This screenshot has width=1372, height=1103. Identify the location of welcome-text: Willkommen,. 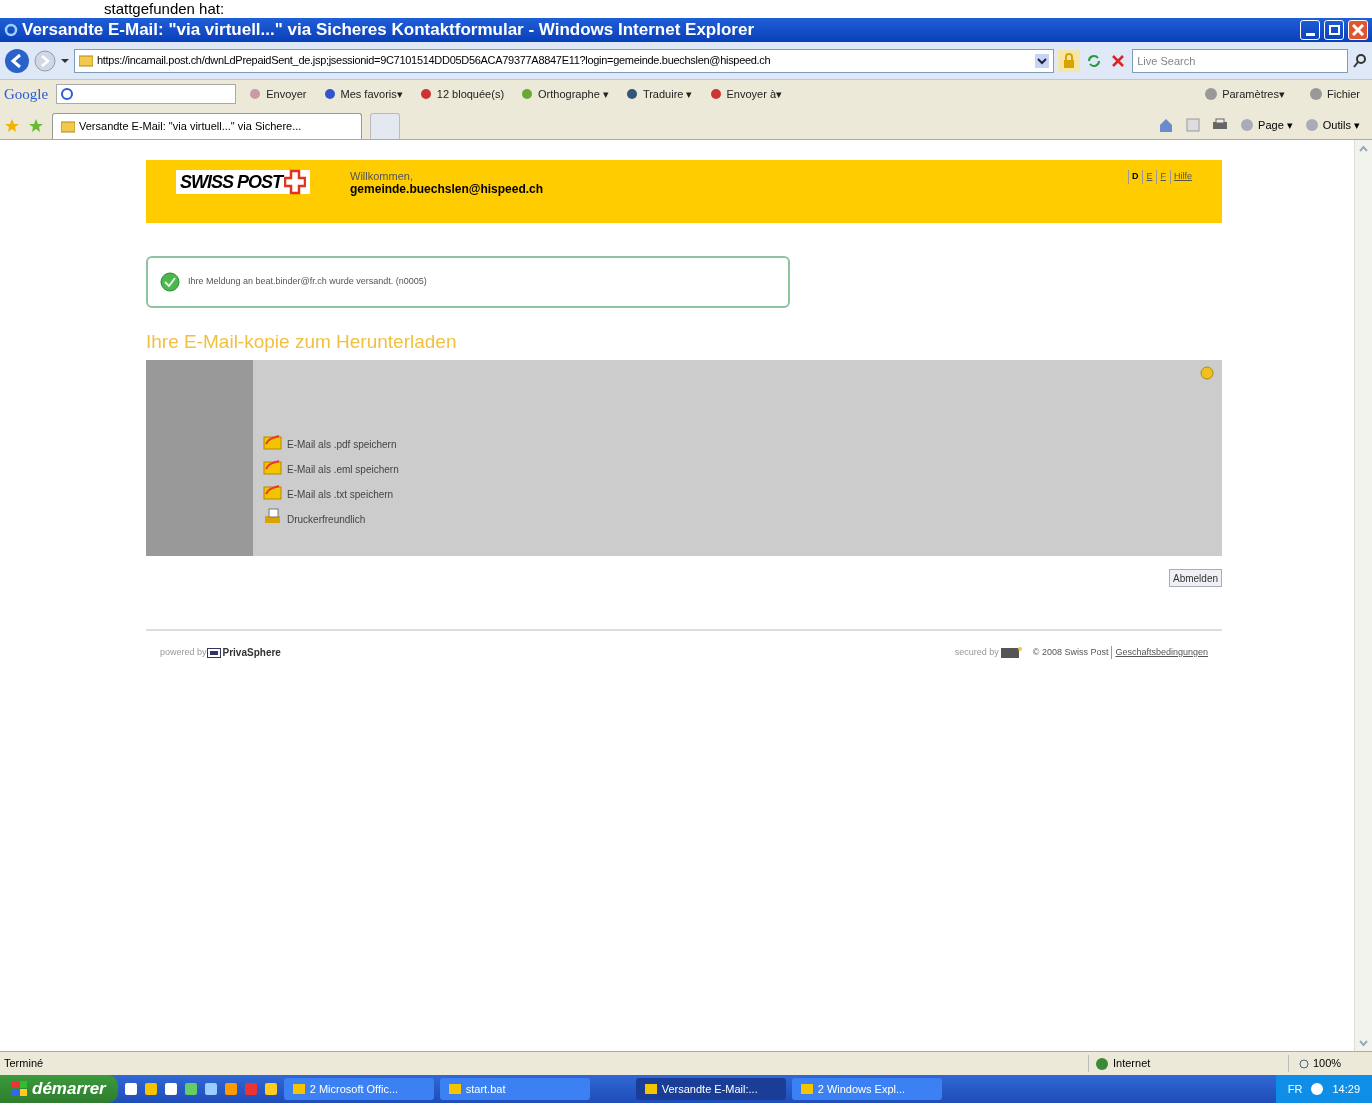
(382, 176).